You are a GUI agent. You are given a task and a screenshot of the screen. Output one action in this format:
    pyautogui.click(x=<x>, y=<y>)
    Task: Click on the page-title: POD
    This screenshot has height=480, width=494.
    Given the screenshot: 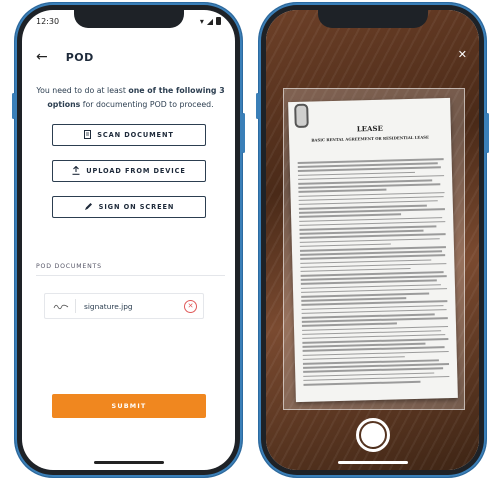 What is the action you would take?
    pyautogui.click(x=79, y=57)
    